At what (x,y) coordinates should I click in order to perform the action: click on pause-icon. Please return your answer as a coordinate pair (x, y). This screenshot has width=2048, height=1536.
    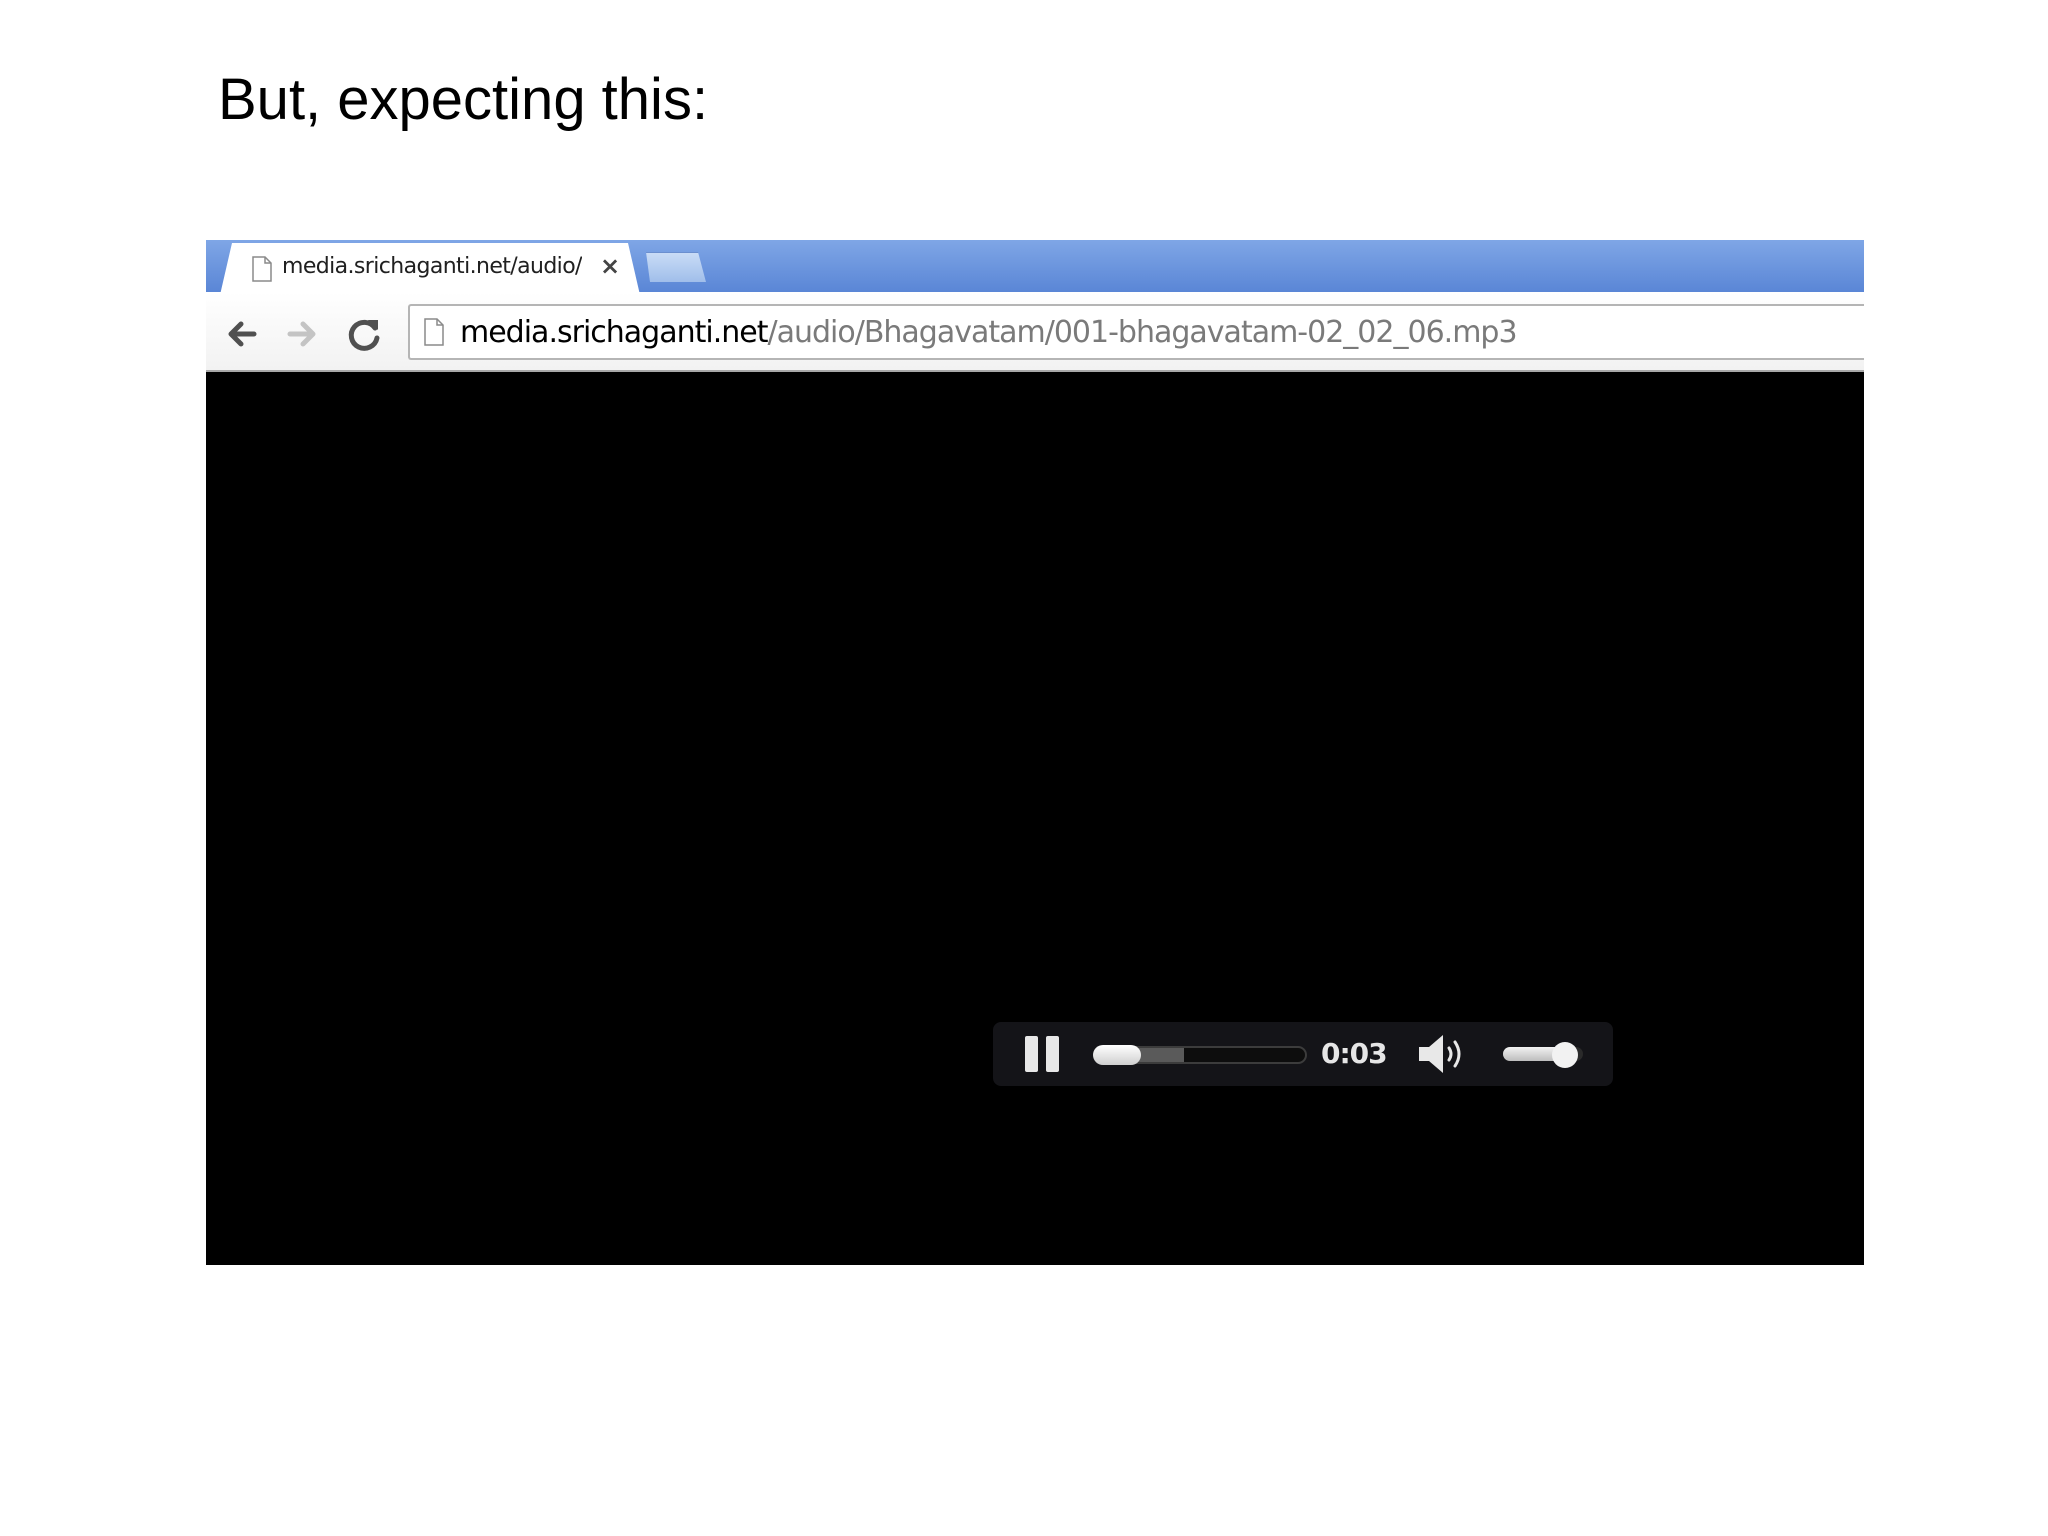
    Looking at the image, I should click on (1043, 1054).